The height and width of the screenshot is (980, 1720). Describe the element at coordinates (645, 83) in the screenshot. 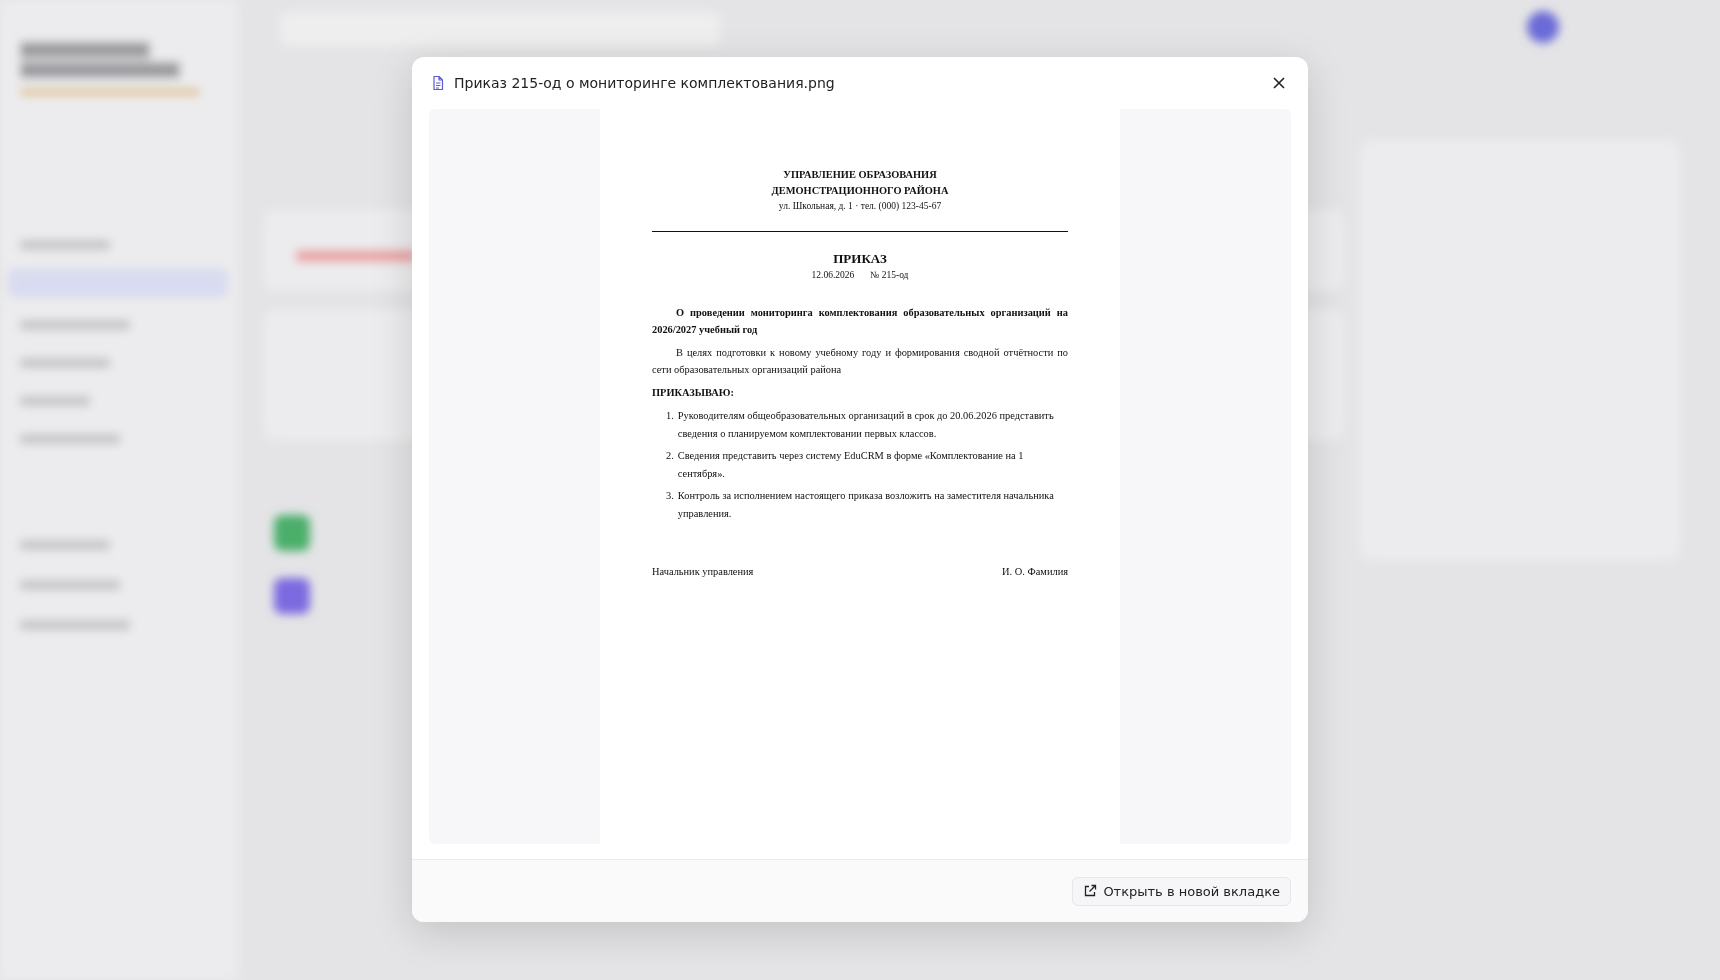

I see `dialog-title: Приказ 215-од о мониторинге комплектования.png` at that location.